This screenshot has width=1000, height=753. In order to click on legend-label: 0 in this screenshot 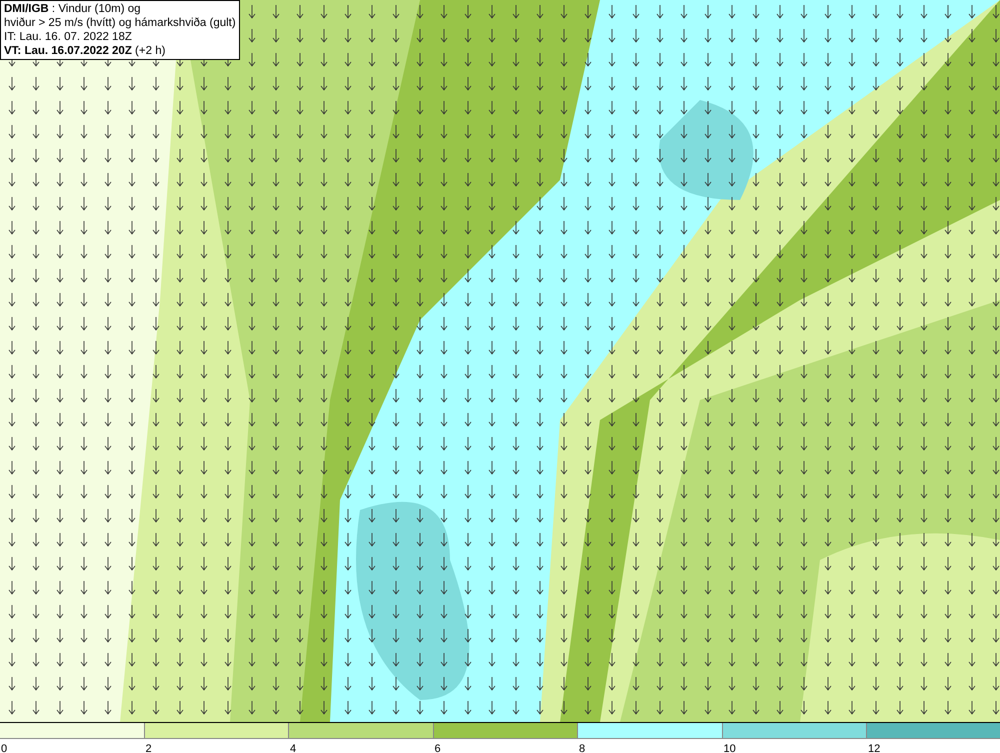, I will do `click(4, 748)`.